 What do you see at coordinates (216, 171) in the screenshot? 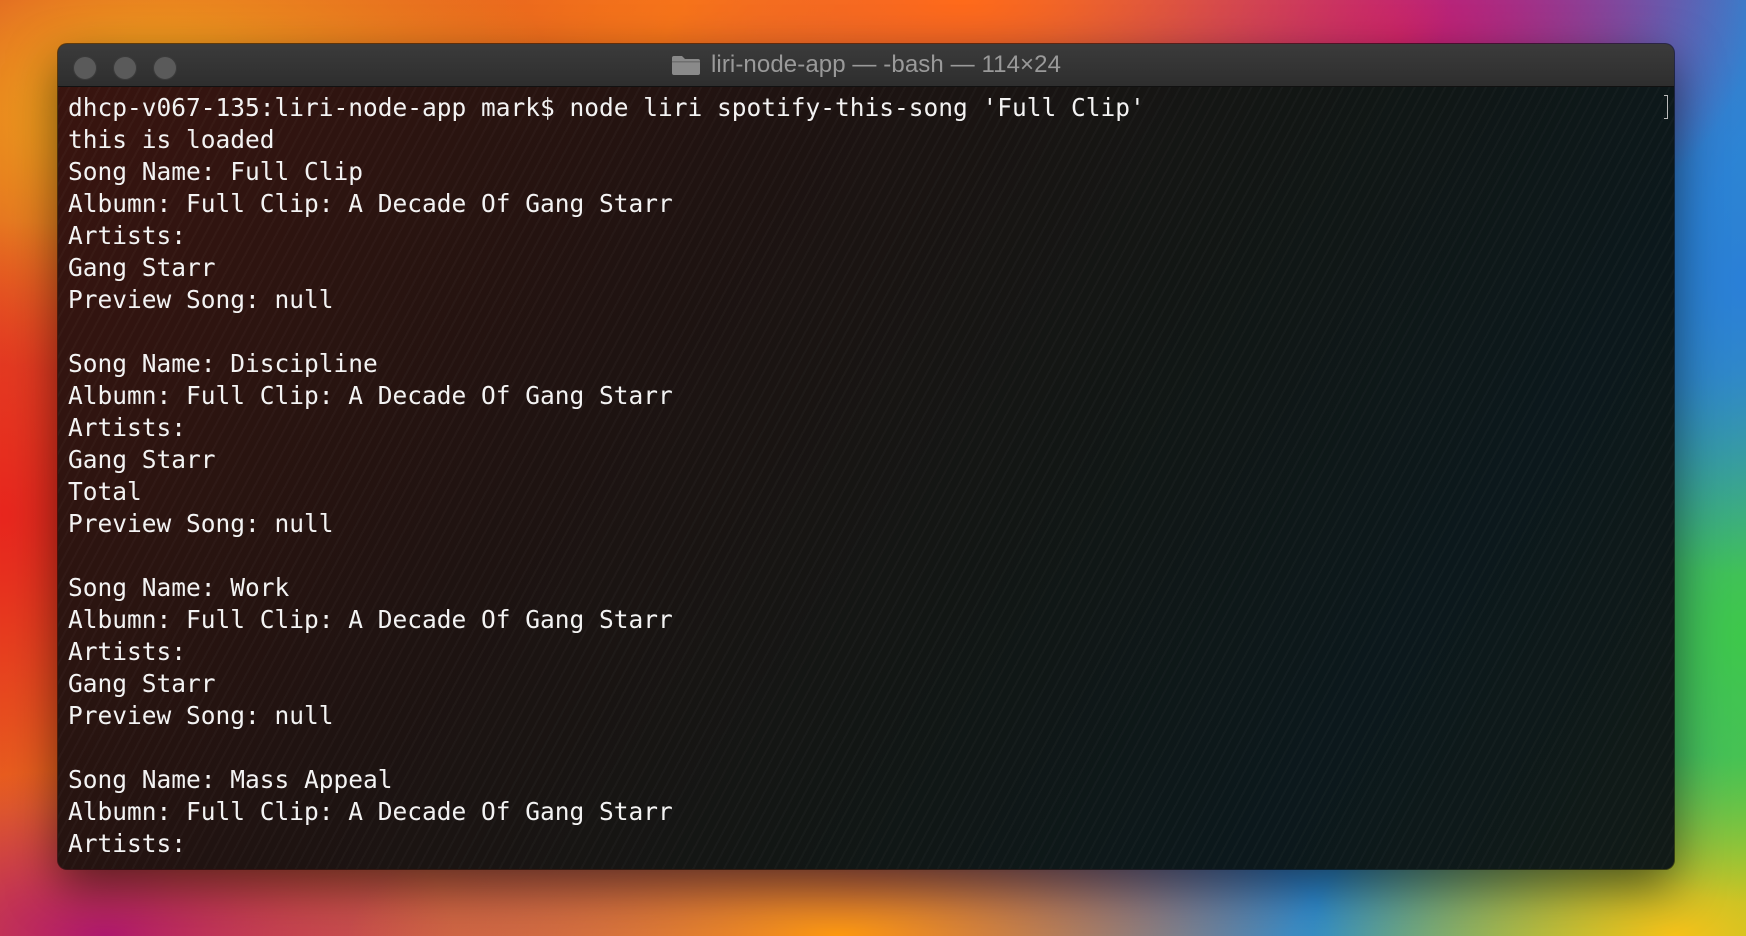
I see `terminal-line: Song Name: Full Clip` at bounding box center [216, 171].